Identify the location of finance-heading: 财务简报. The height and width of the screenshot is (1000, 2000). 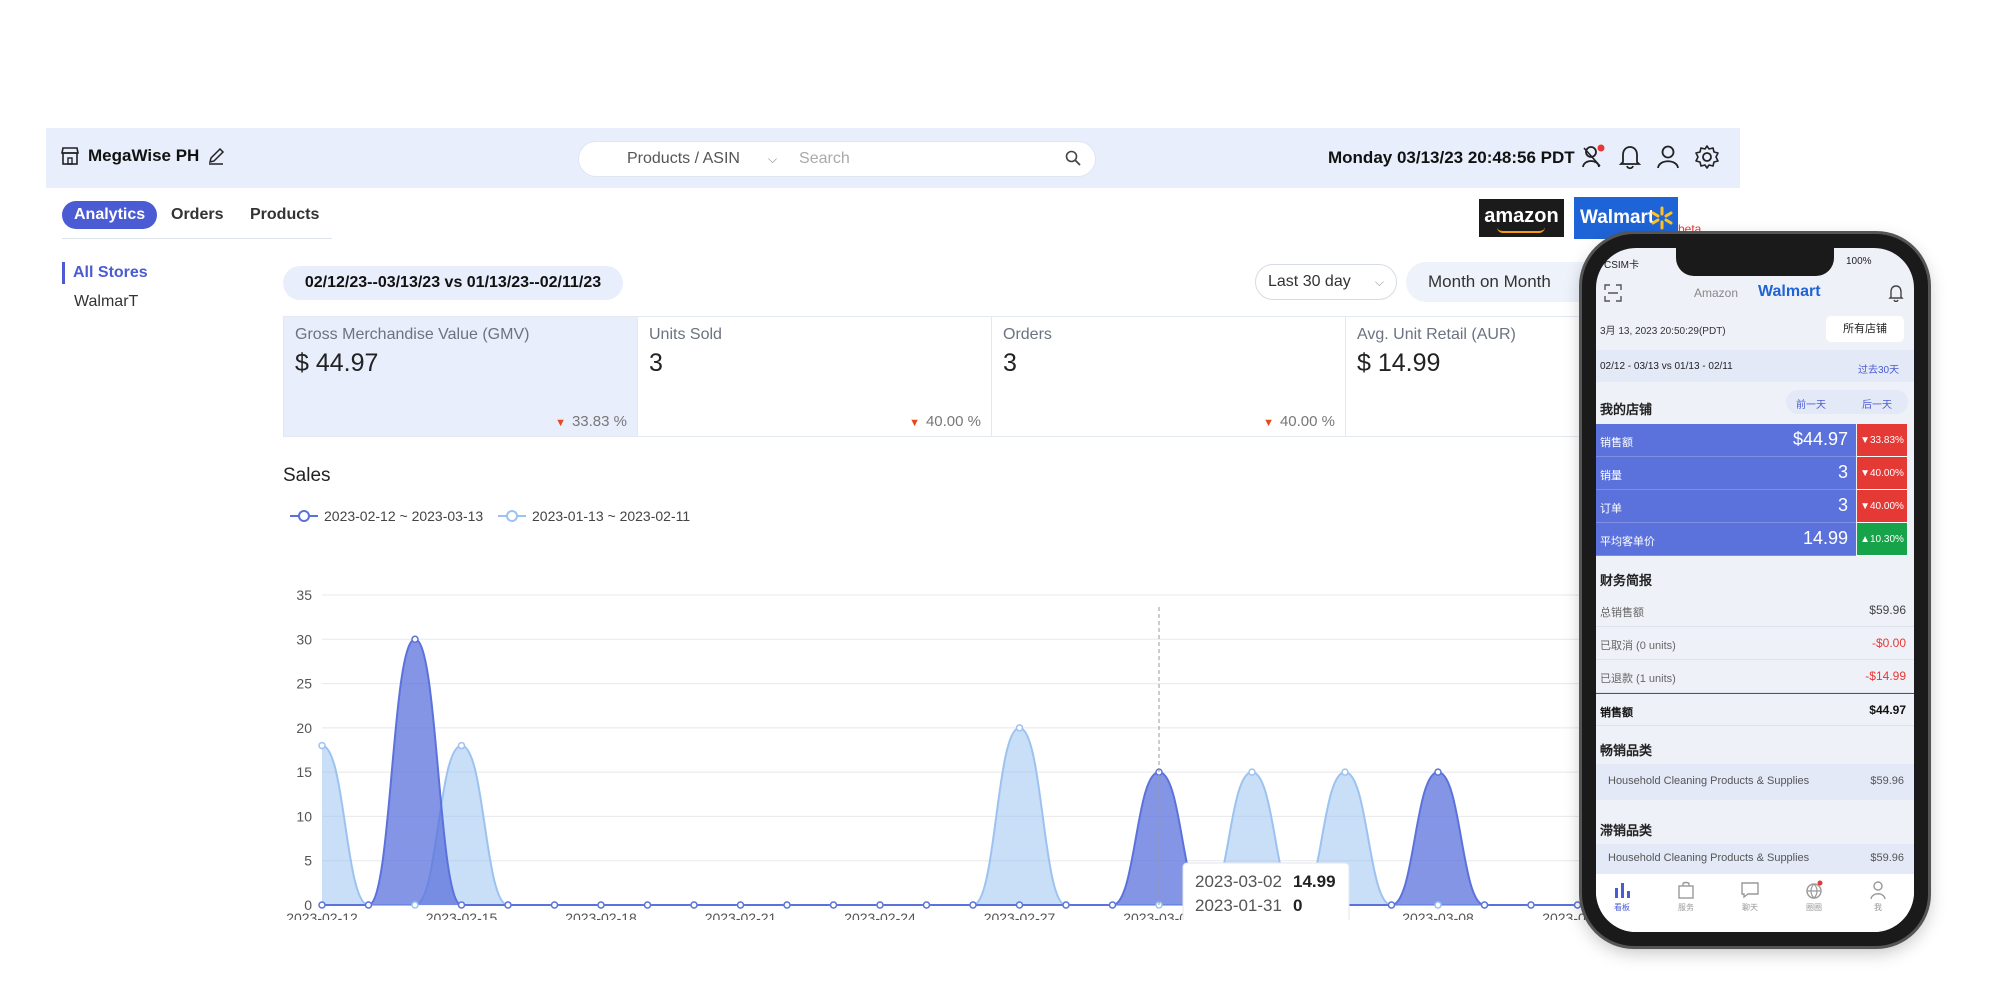
(1626, 580).